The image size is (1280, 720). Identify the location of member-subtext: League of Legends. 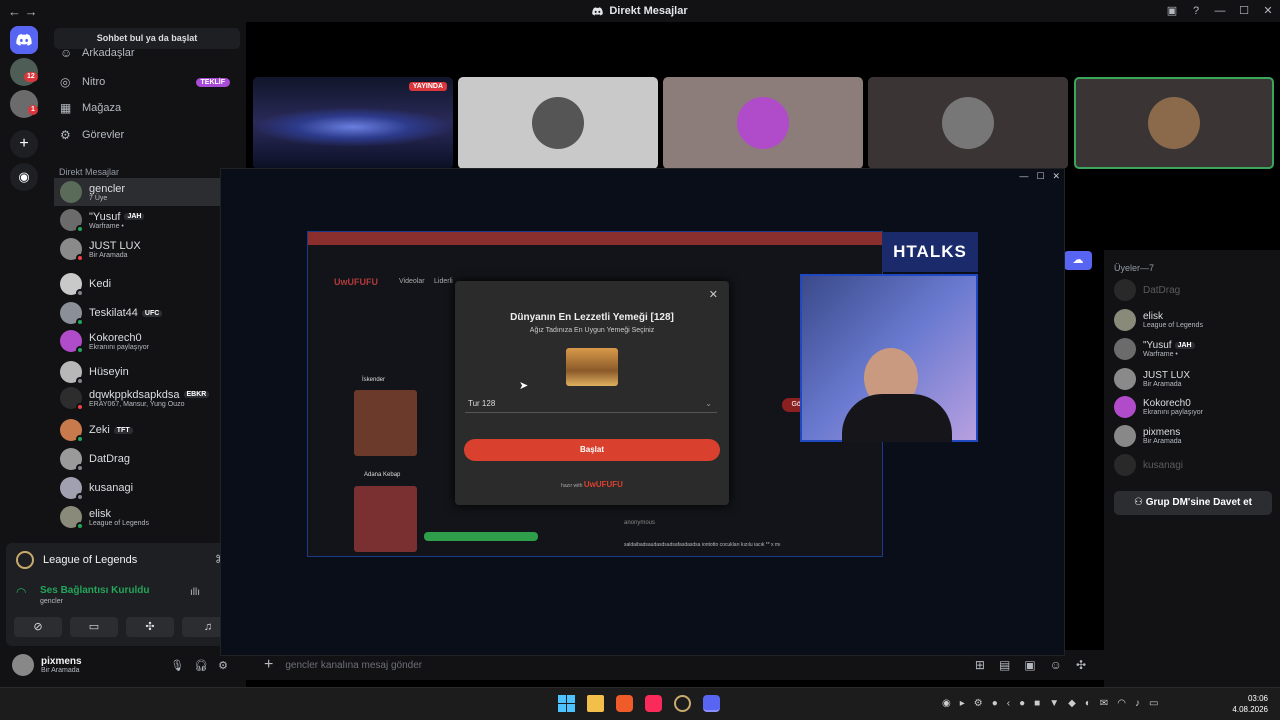
(1173, 325).